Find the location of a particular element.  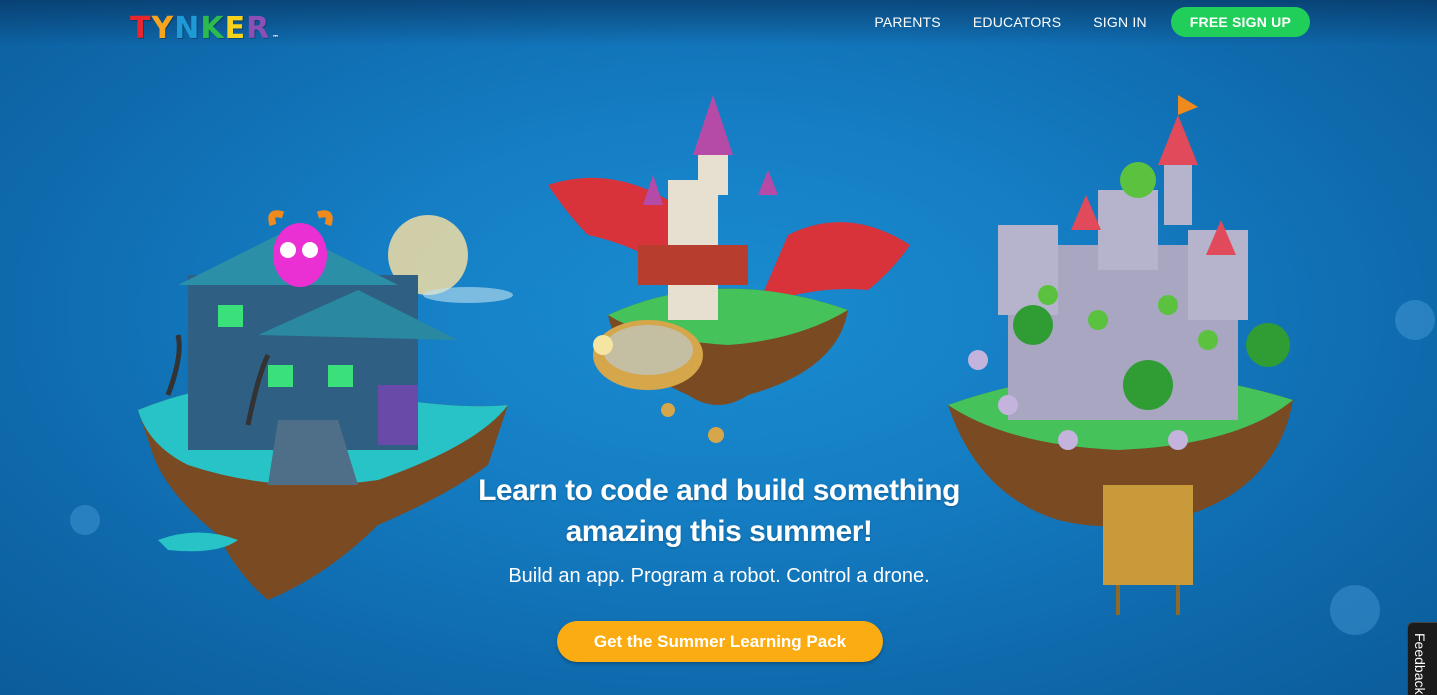

feedback-tab: Feedback is located at coordinates (1422, 658).